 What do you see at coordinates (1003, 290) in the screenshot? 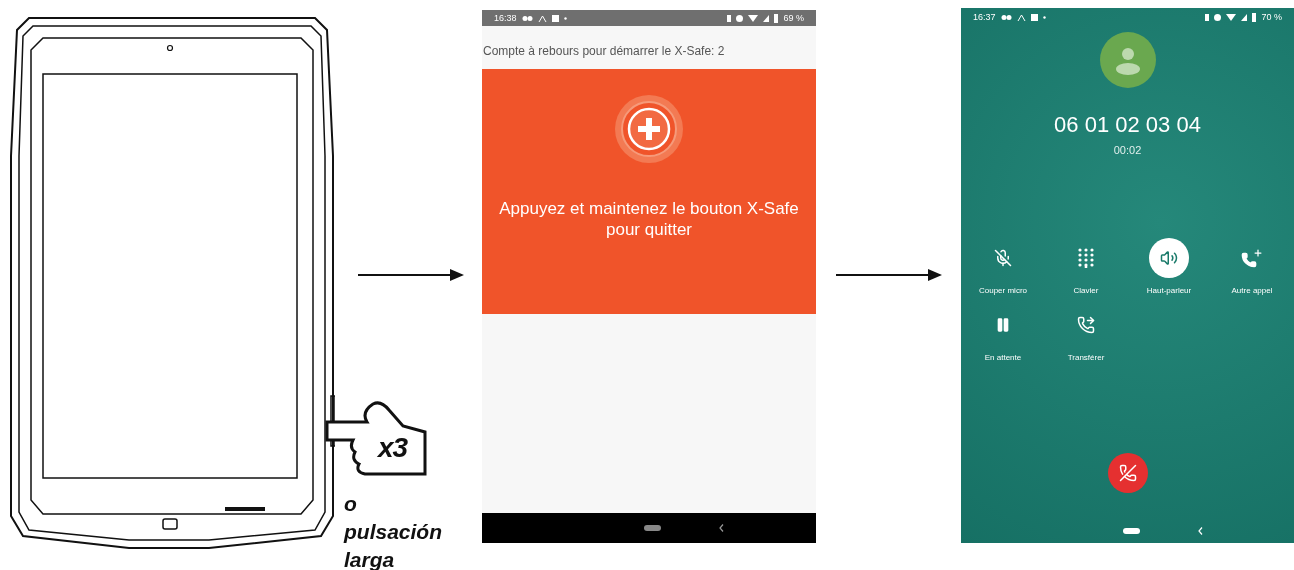
I see `call-action-label: Couper micro` at bounding box center [1003, 290].